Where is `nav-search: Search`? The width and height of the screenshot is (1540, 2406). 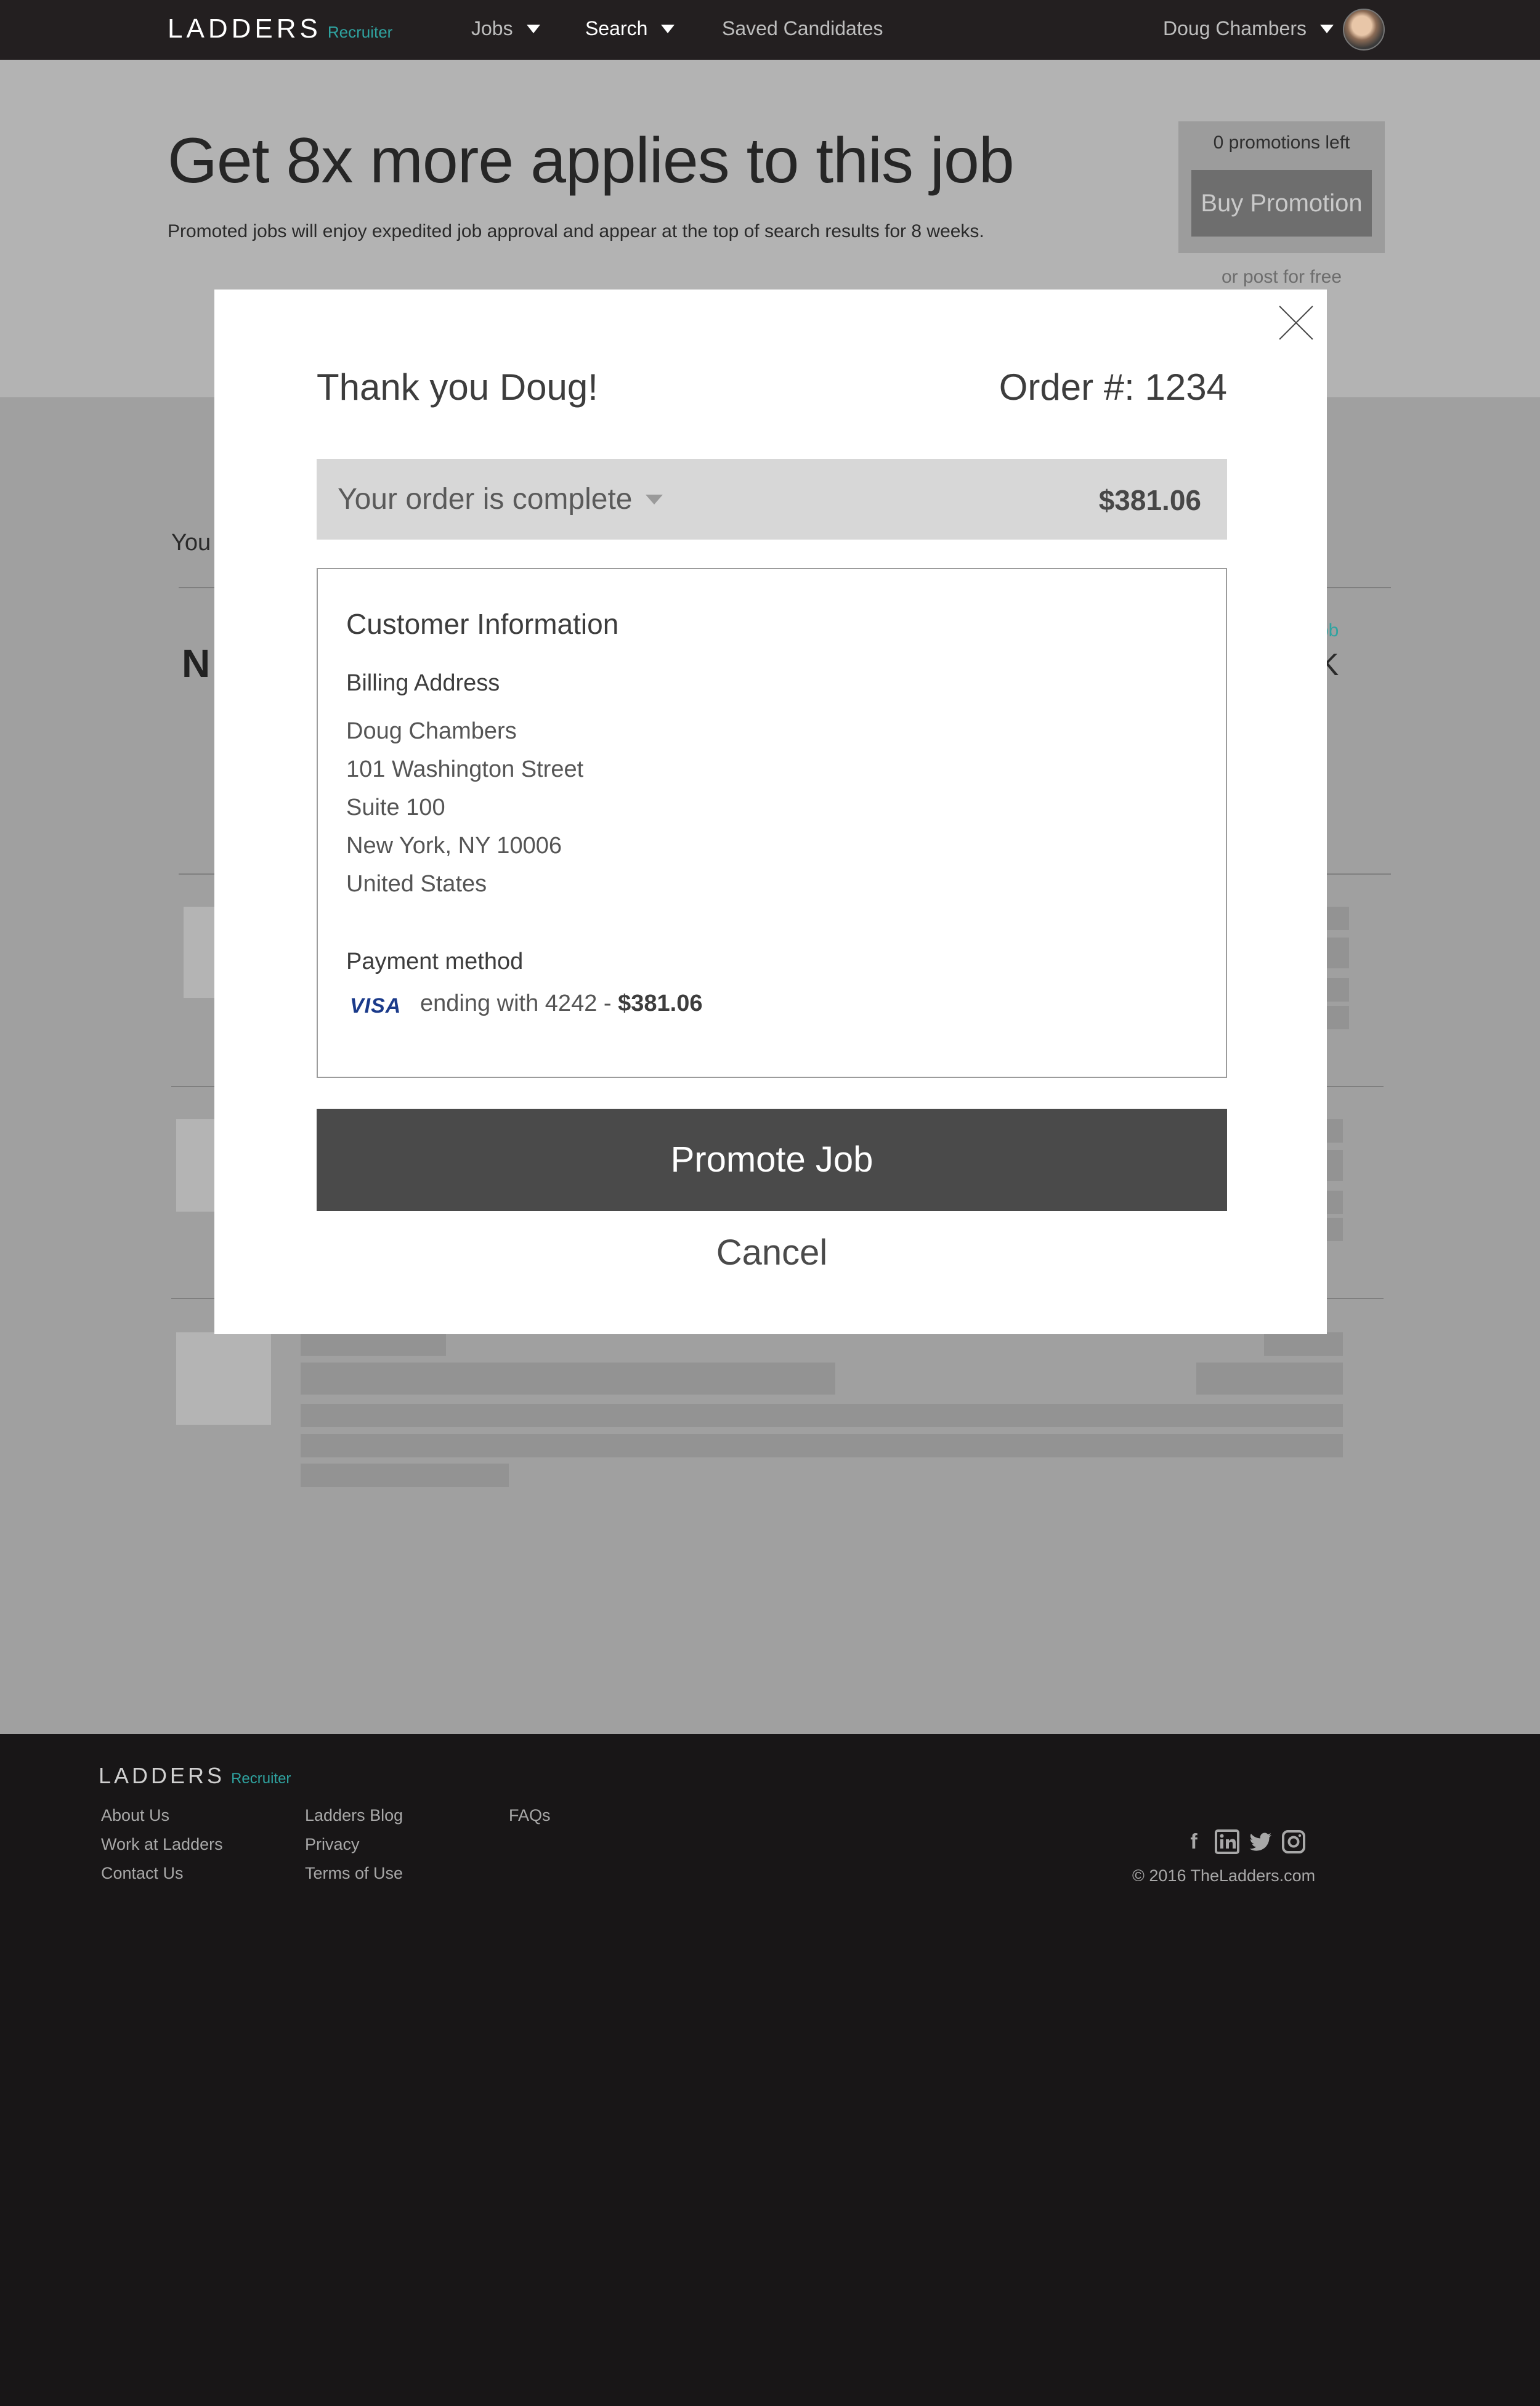 nav-search: Search is located at coordinates (630, 28).